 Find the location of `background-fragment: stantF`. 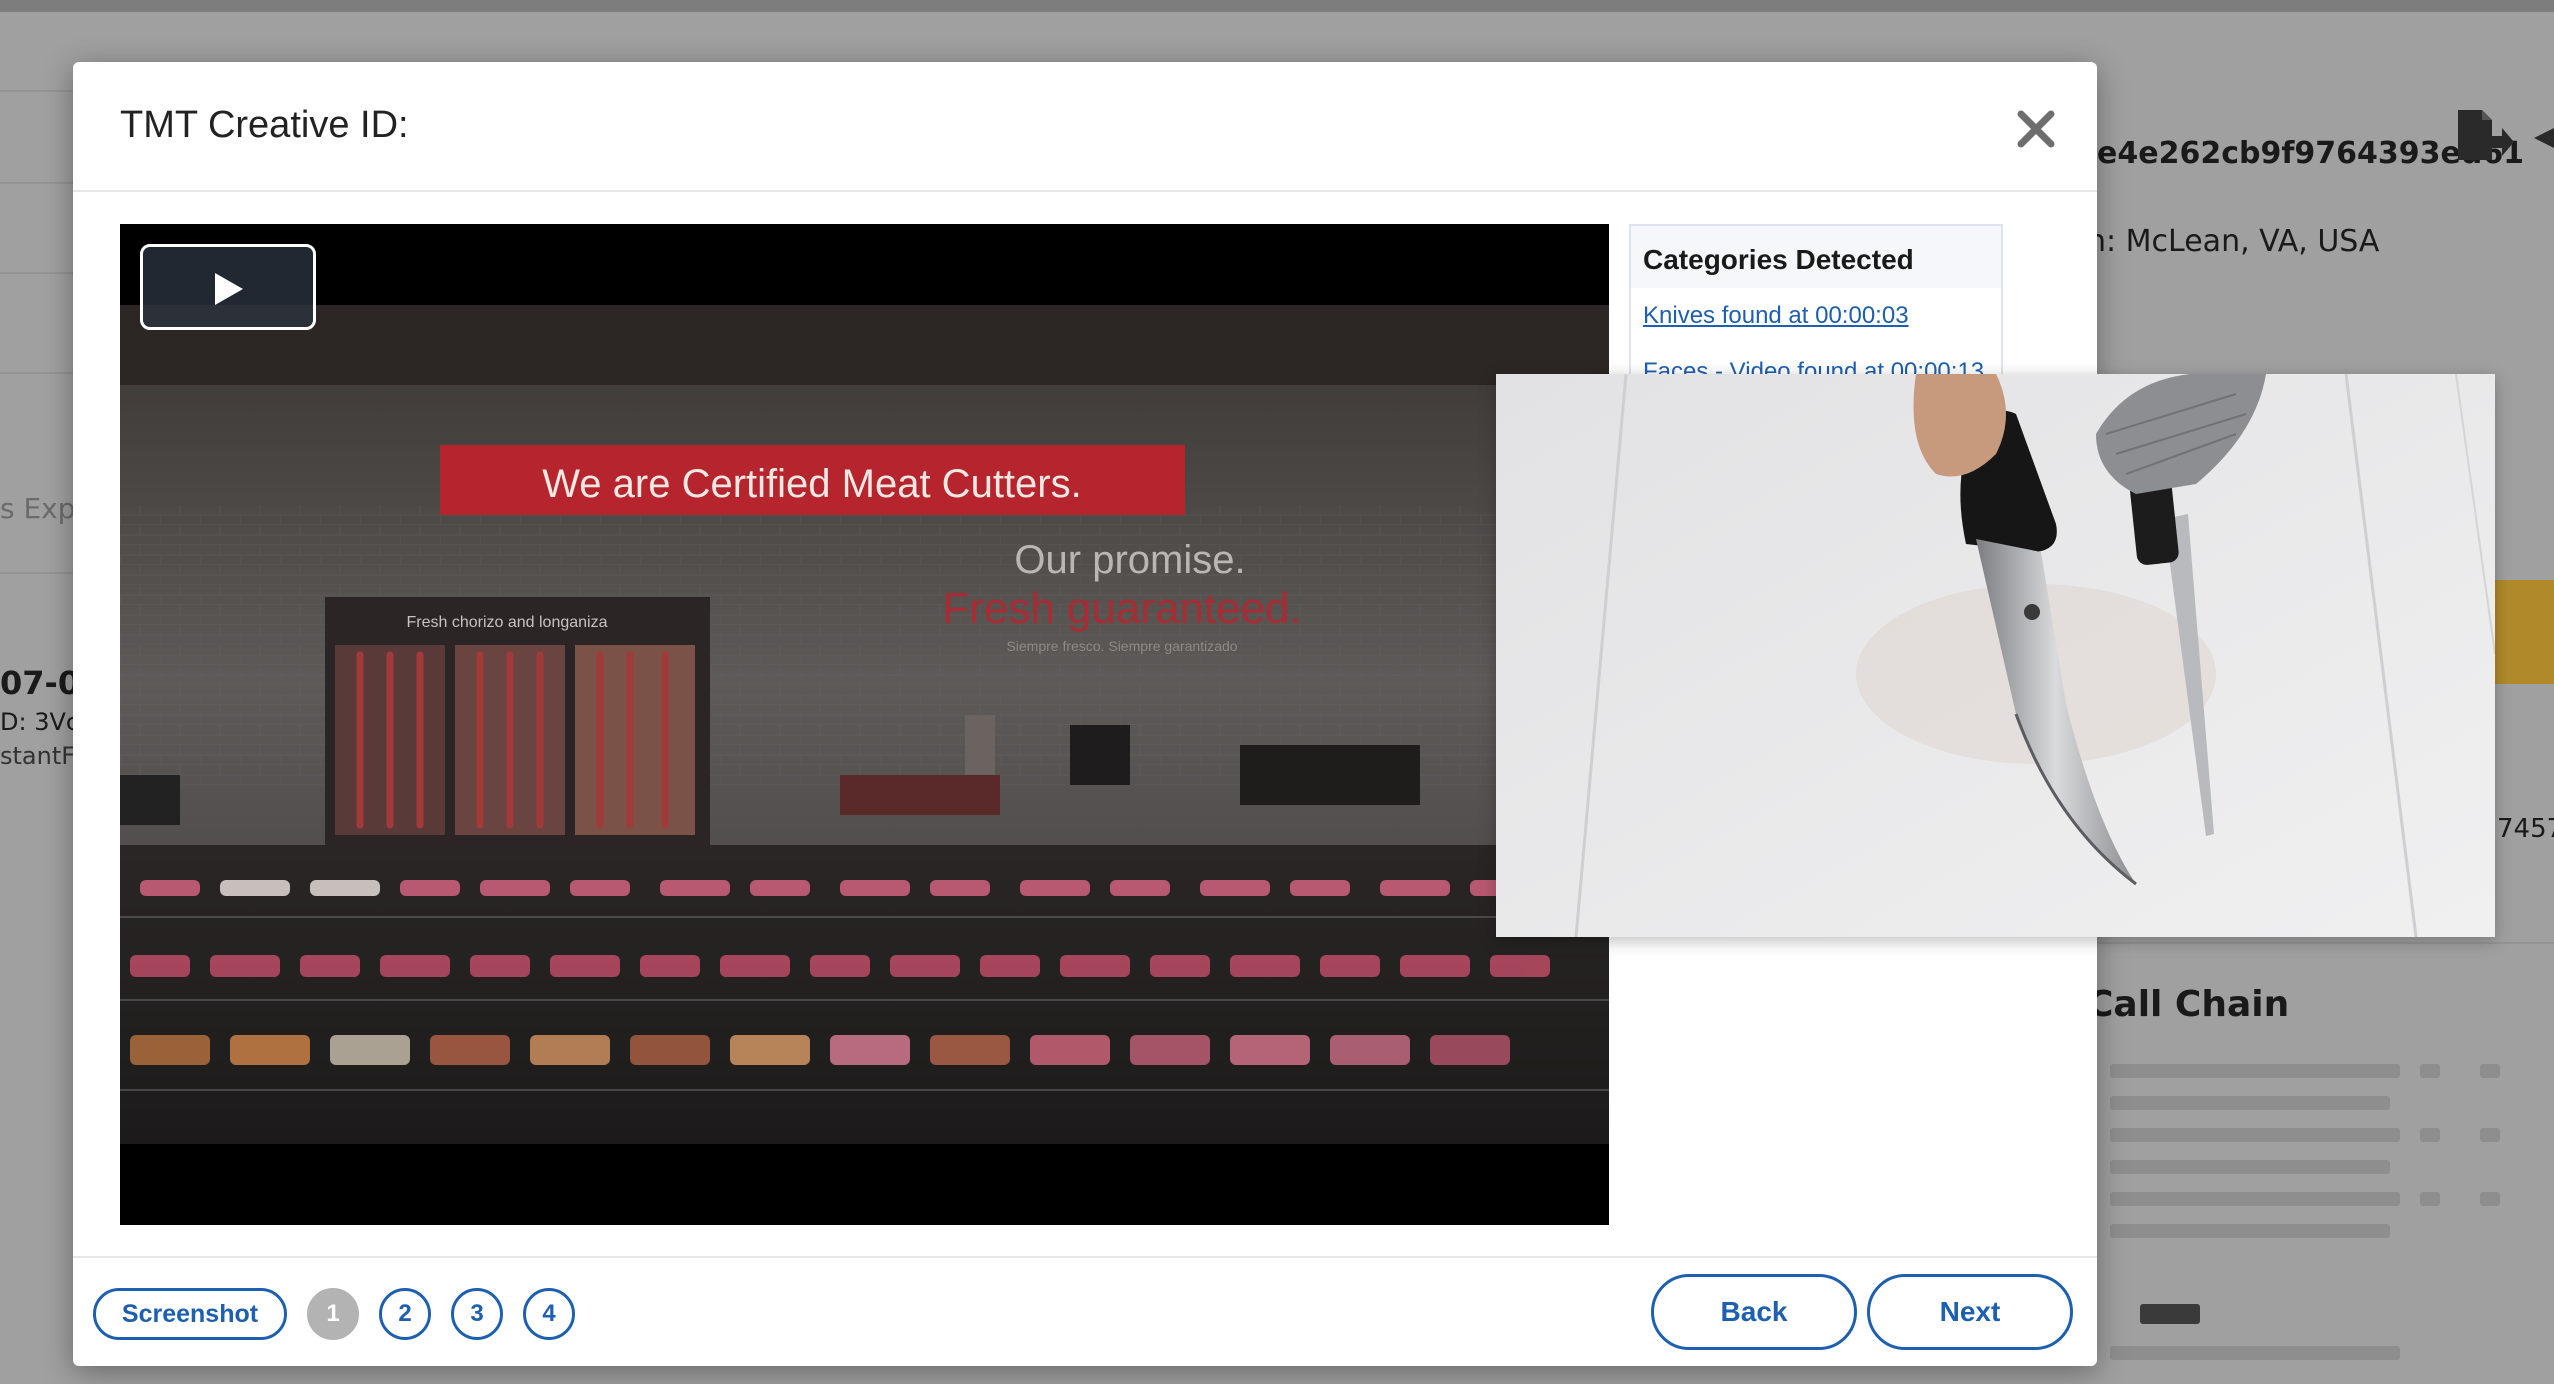

background-fragment: stantF is located at coordinates (38, 756).